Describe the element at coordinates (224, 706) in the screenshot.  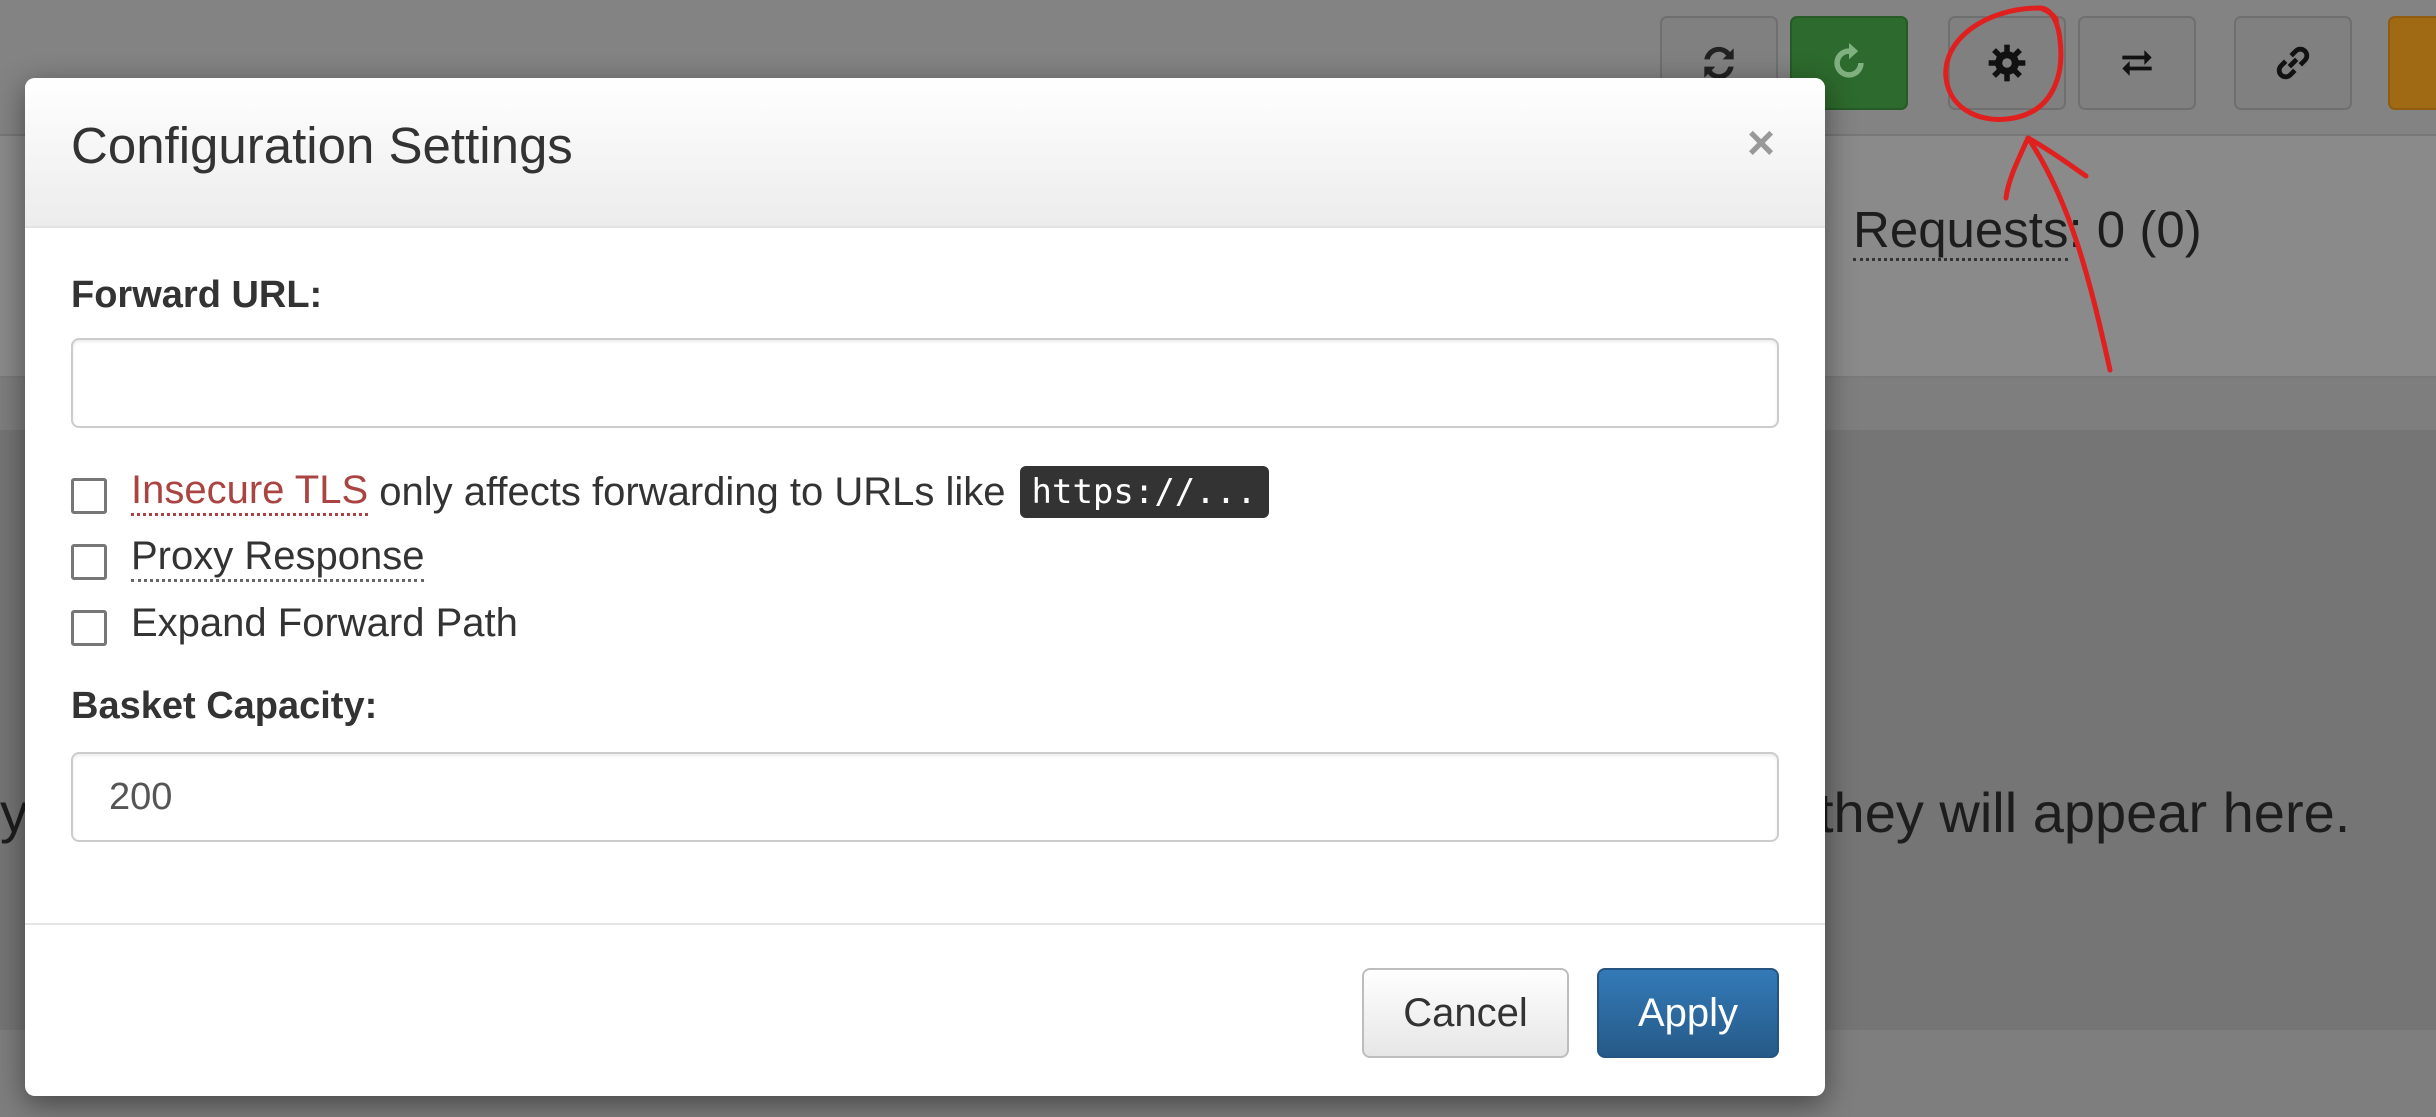
I see `basket-capacity-label: Basket Capacity:` at that location.